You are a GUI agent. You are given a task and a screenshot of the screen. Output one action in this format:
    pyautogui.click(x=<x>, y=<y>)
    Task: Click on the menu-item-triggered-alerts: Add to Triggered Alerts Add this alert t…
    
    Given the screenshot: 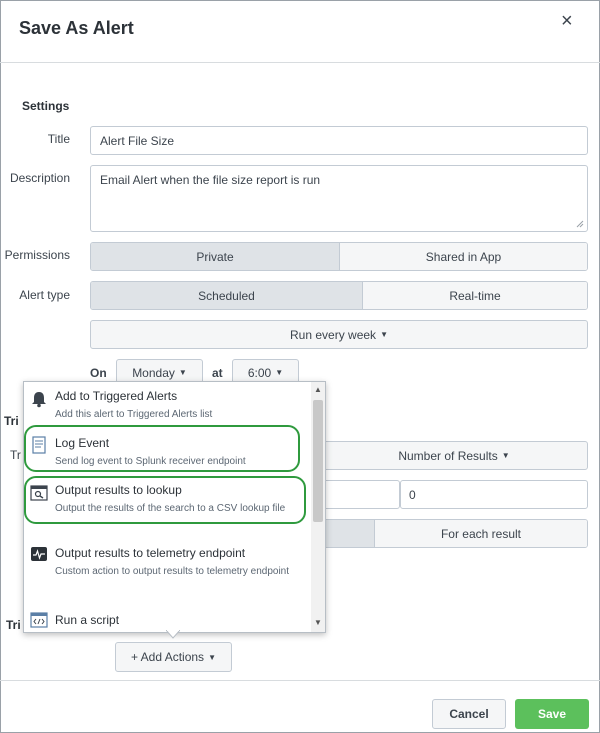 What is the action you would take?
    pyautogui.click(x=166, y=404)
    